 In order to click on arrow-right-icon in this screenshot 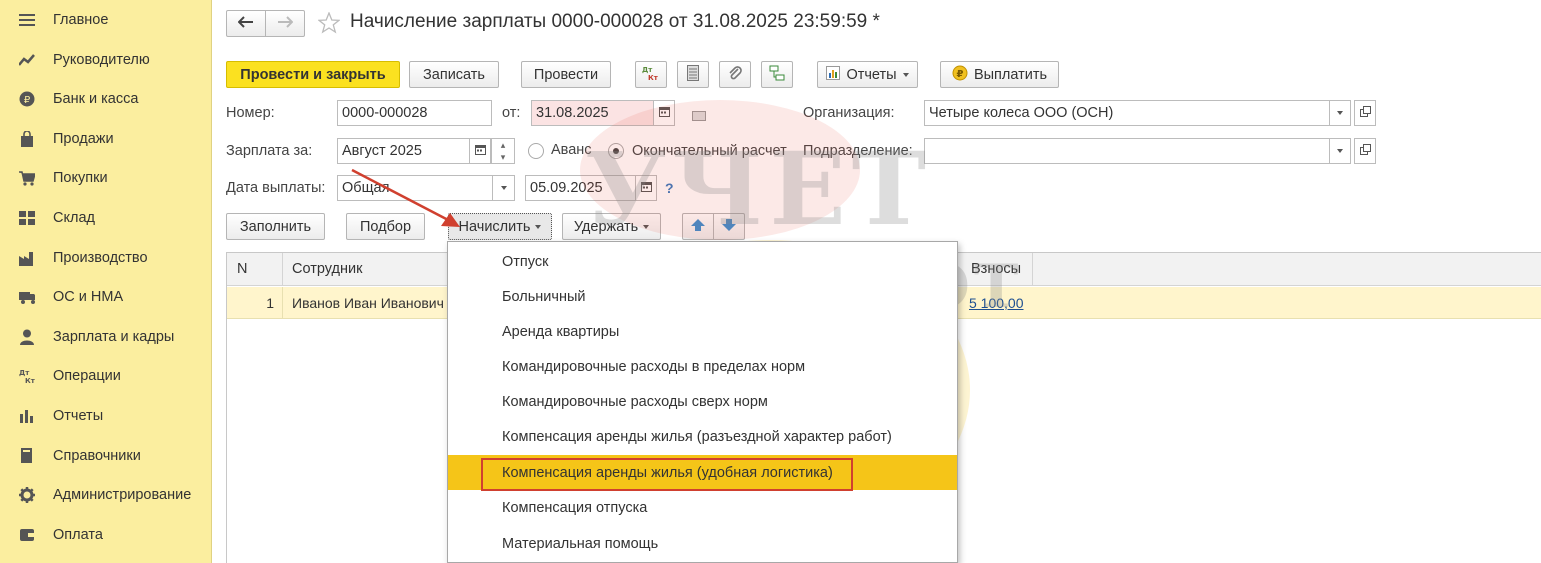, I will do `click(285, 23)`.